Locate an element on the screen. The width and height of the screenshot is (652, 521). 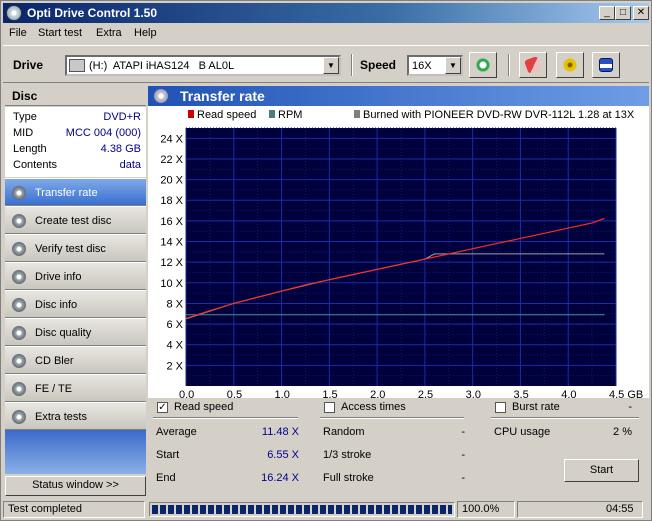
x-tick-label: 4.5 GB is located at coordinates (626, 393).